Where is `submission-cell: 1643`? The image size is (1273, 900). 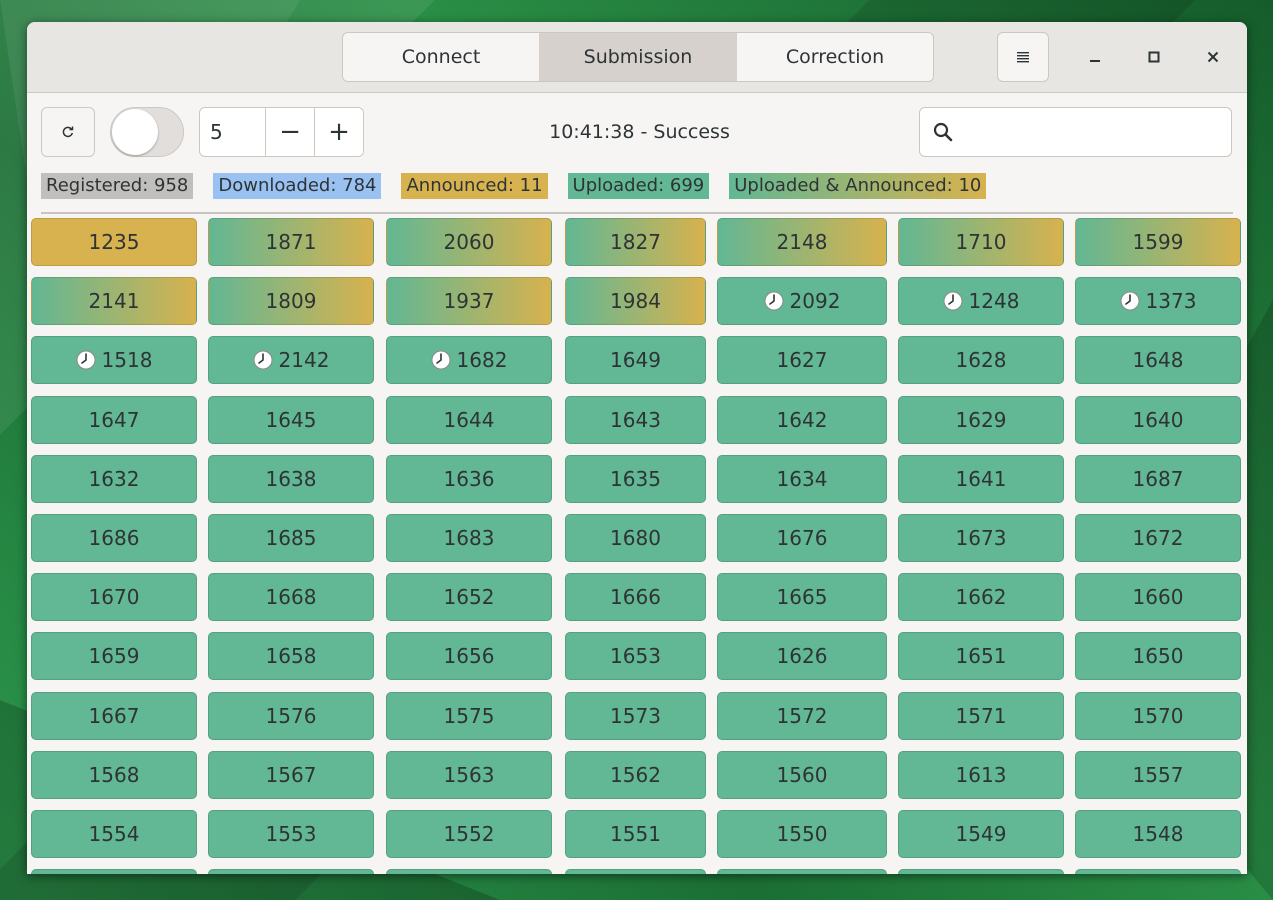 submission-cell: 1643 is located at coordinates (635, 420).